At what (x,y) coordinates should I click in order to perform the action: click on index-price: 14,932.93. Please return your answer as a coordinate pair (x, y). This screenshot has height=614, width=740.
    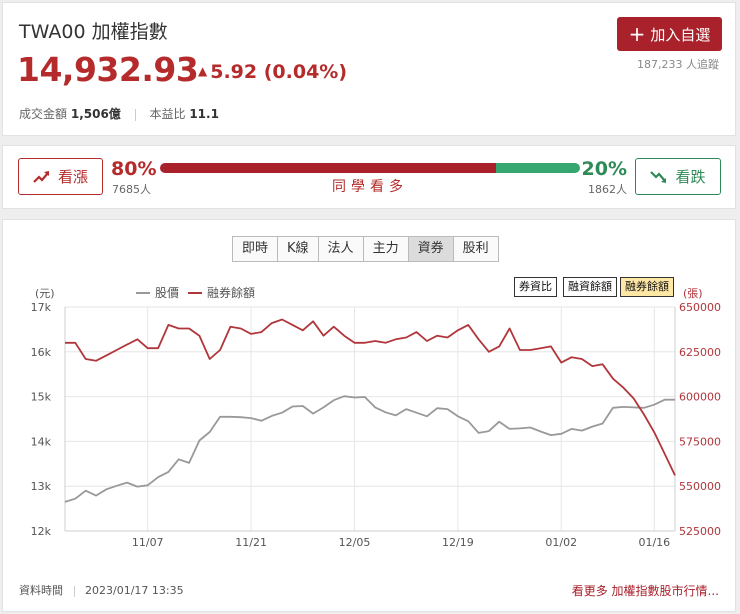
    Looking at the image, I should click on (108, 69).